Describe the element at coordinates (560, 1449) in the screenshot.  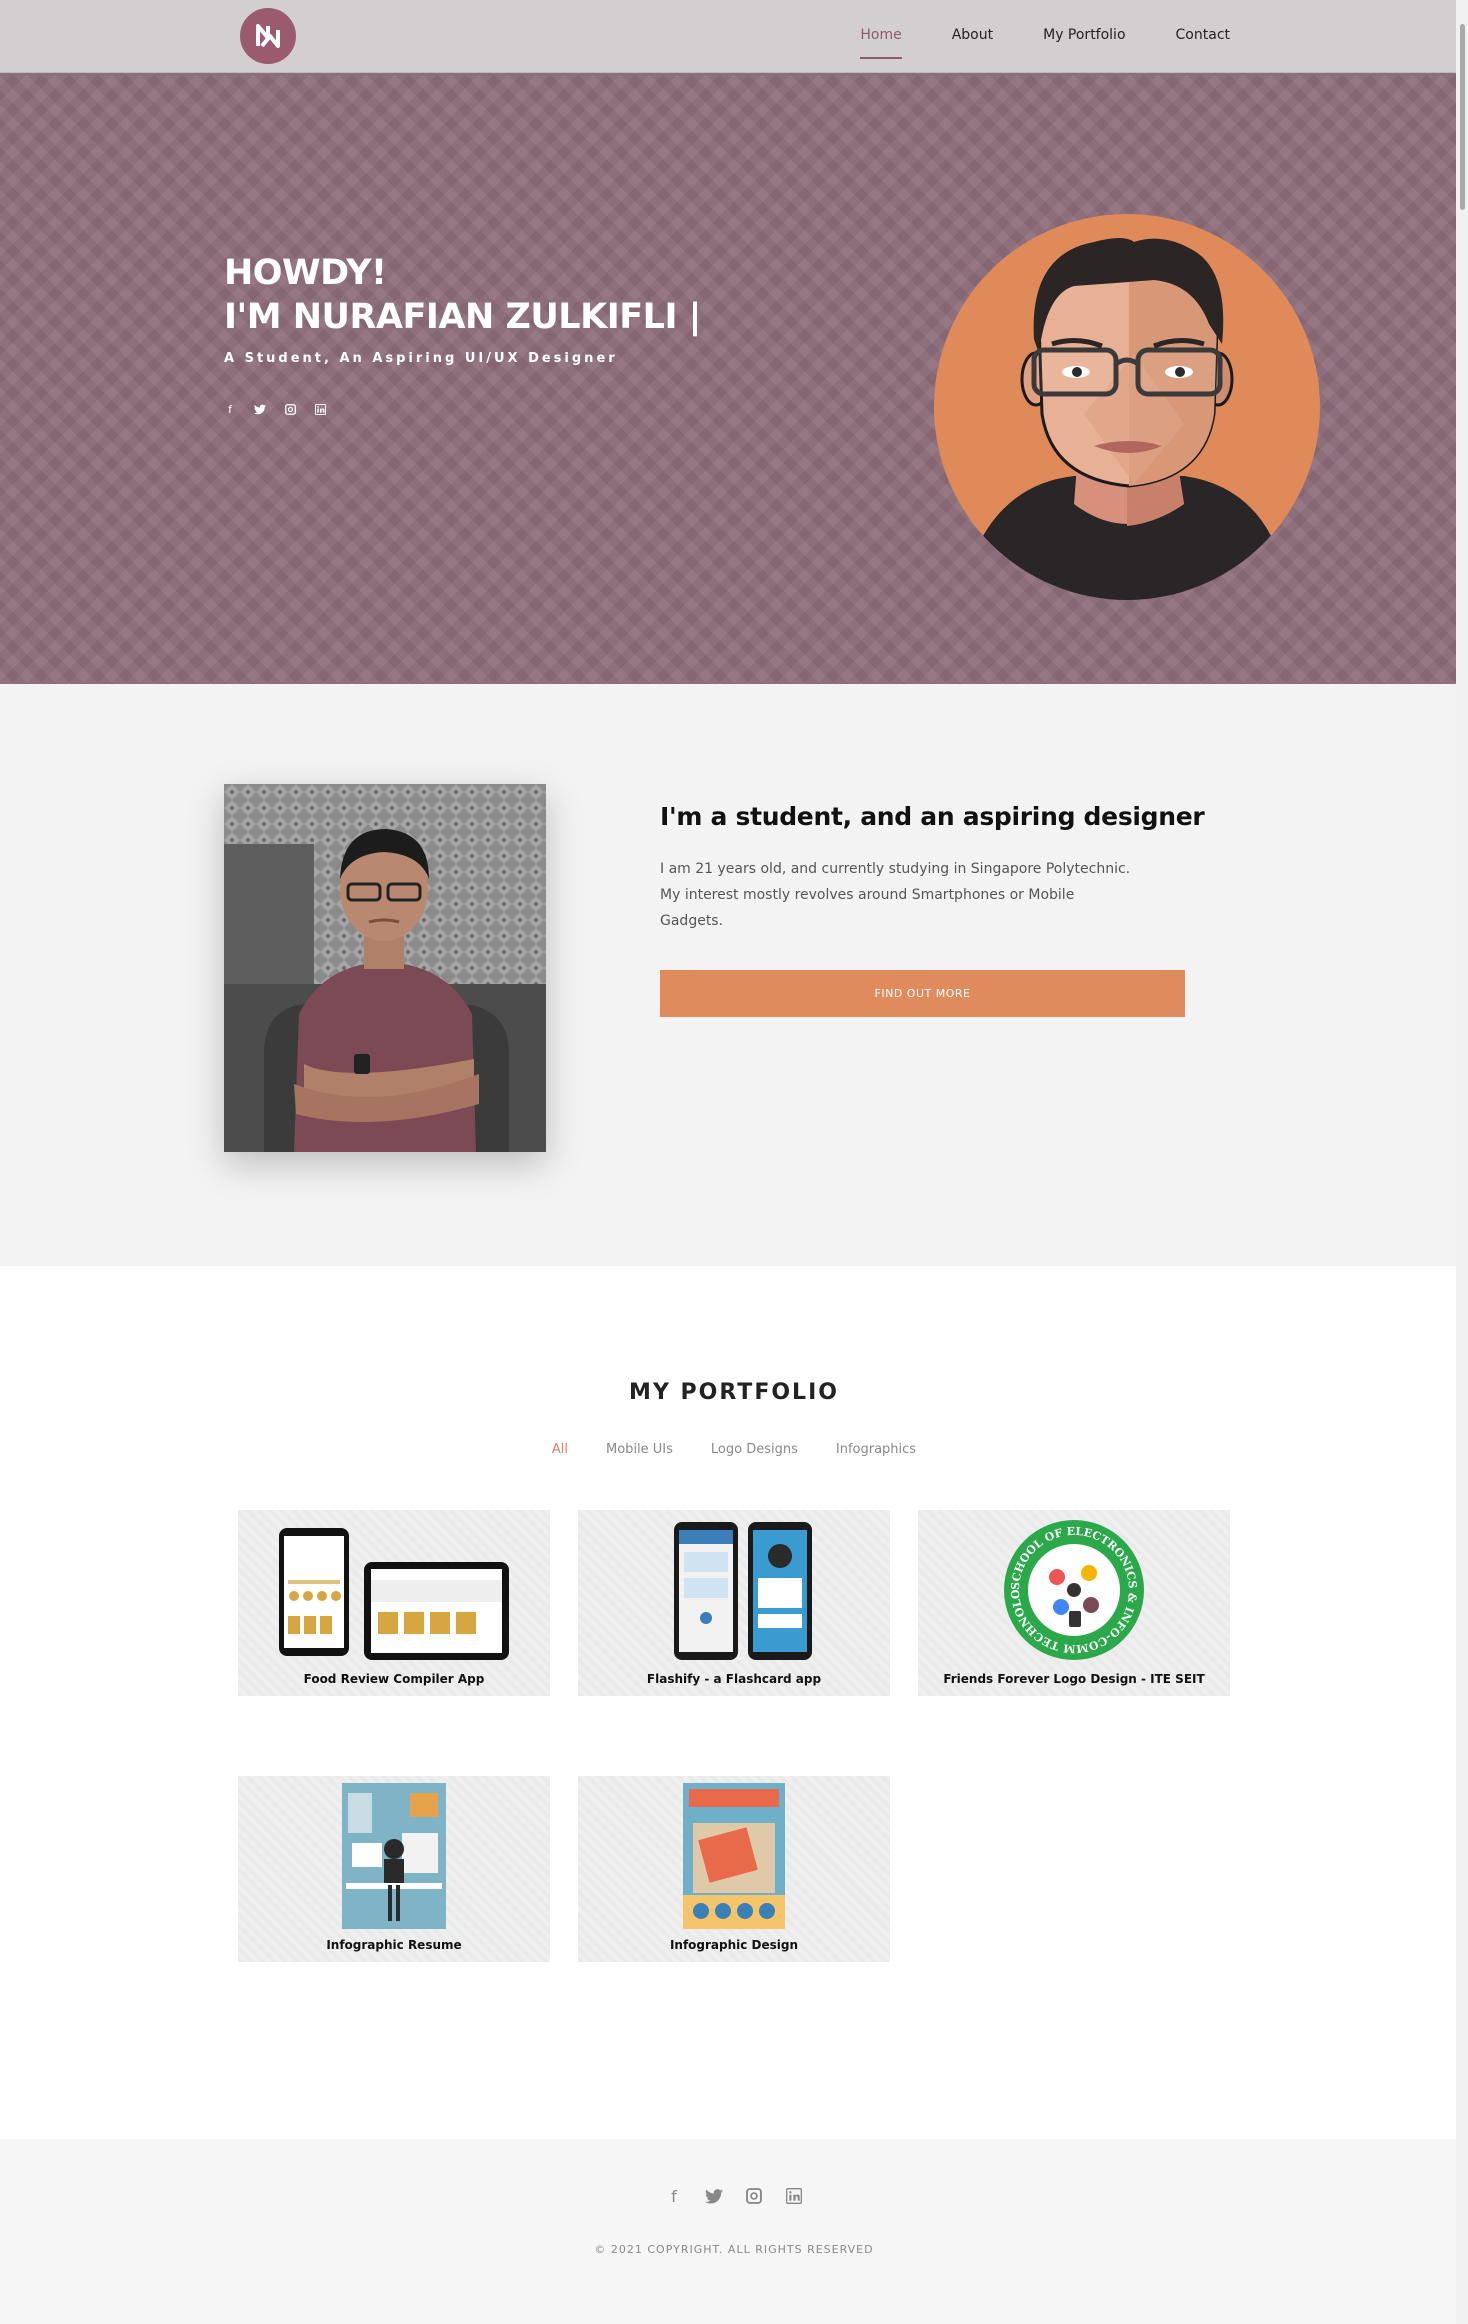
I see `filter-all: All` at that location.